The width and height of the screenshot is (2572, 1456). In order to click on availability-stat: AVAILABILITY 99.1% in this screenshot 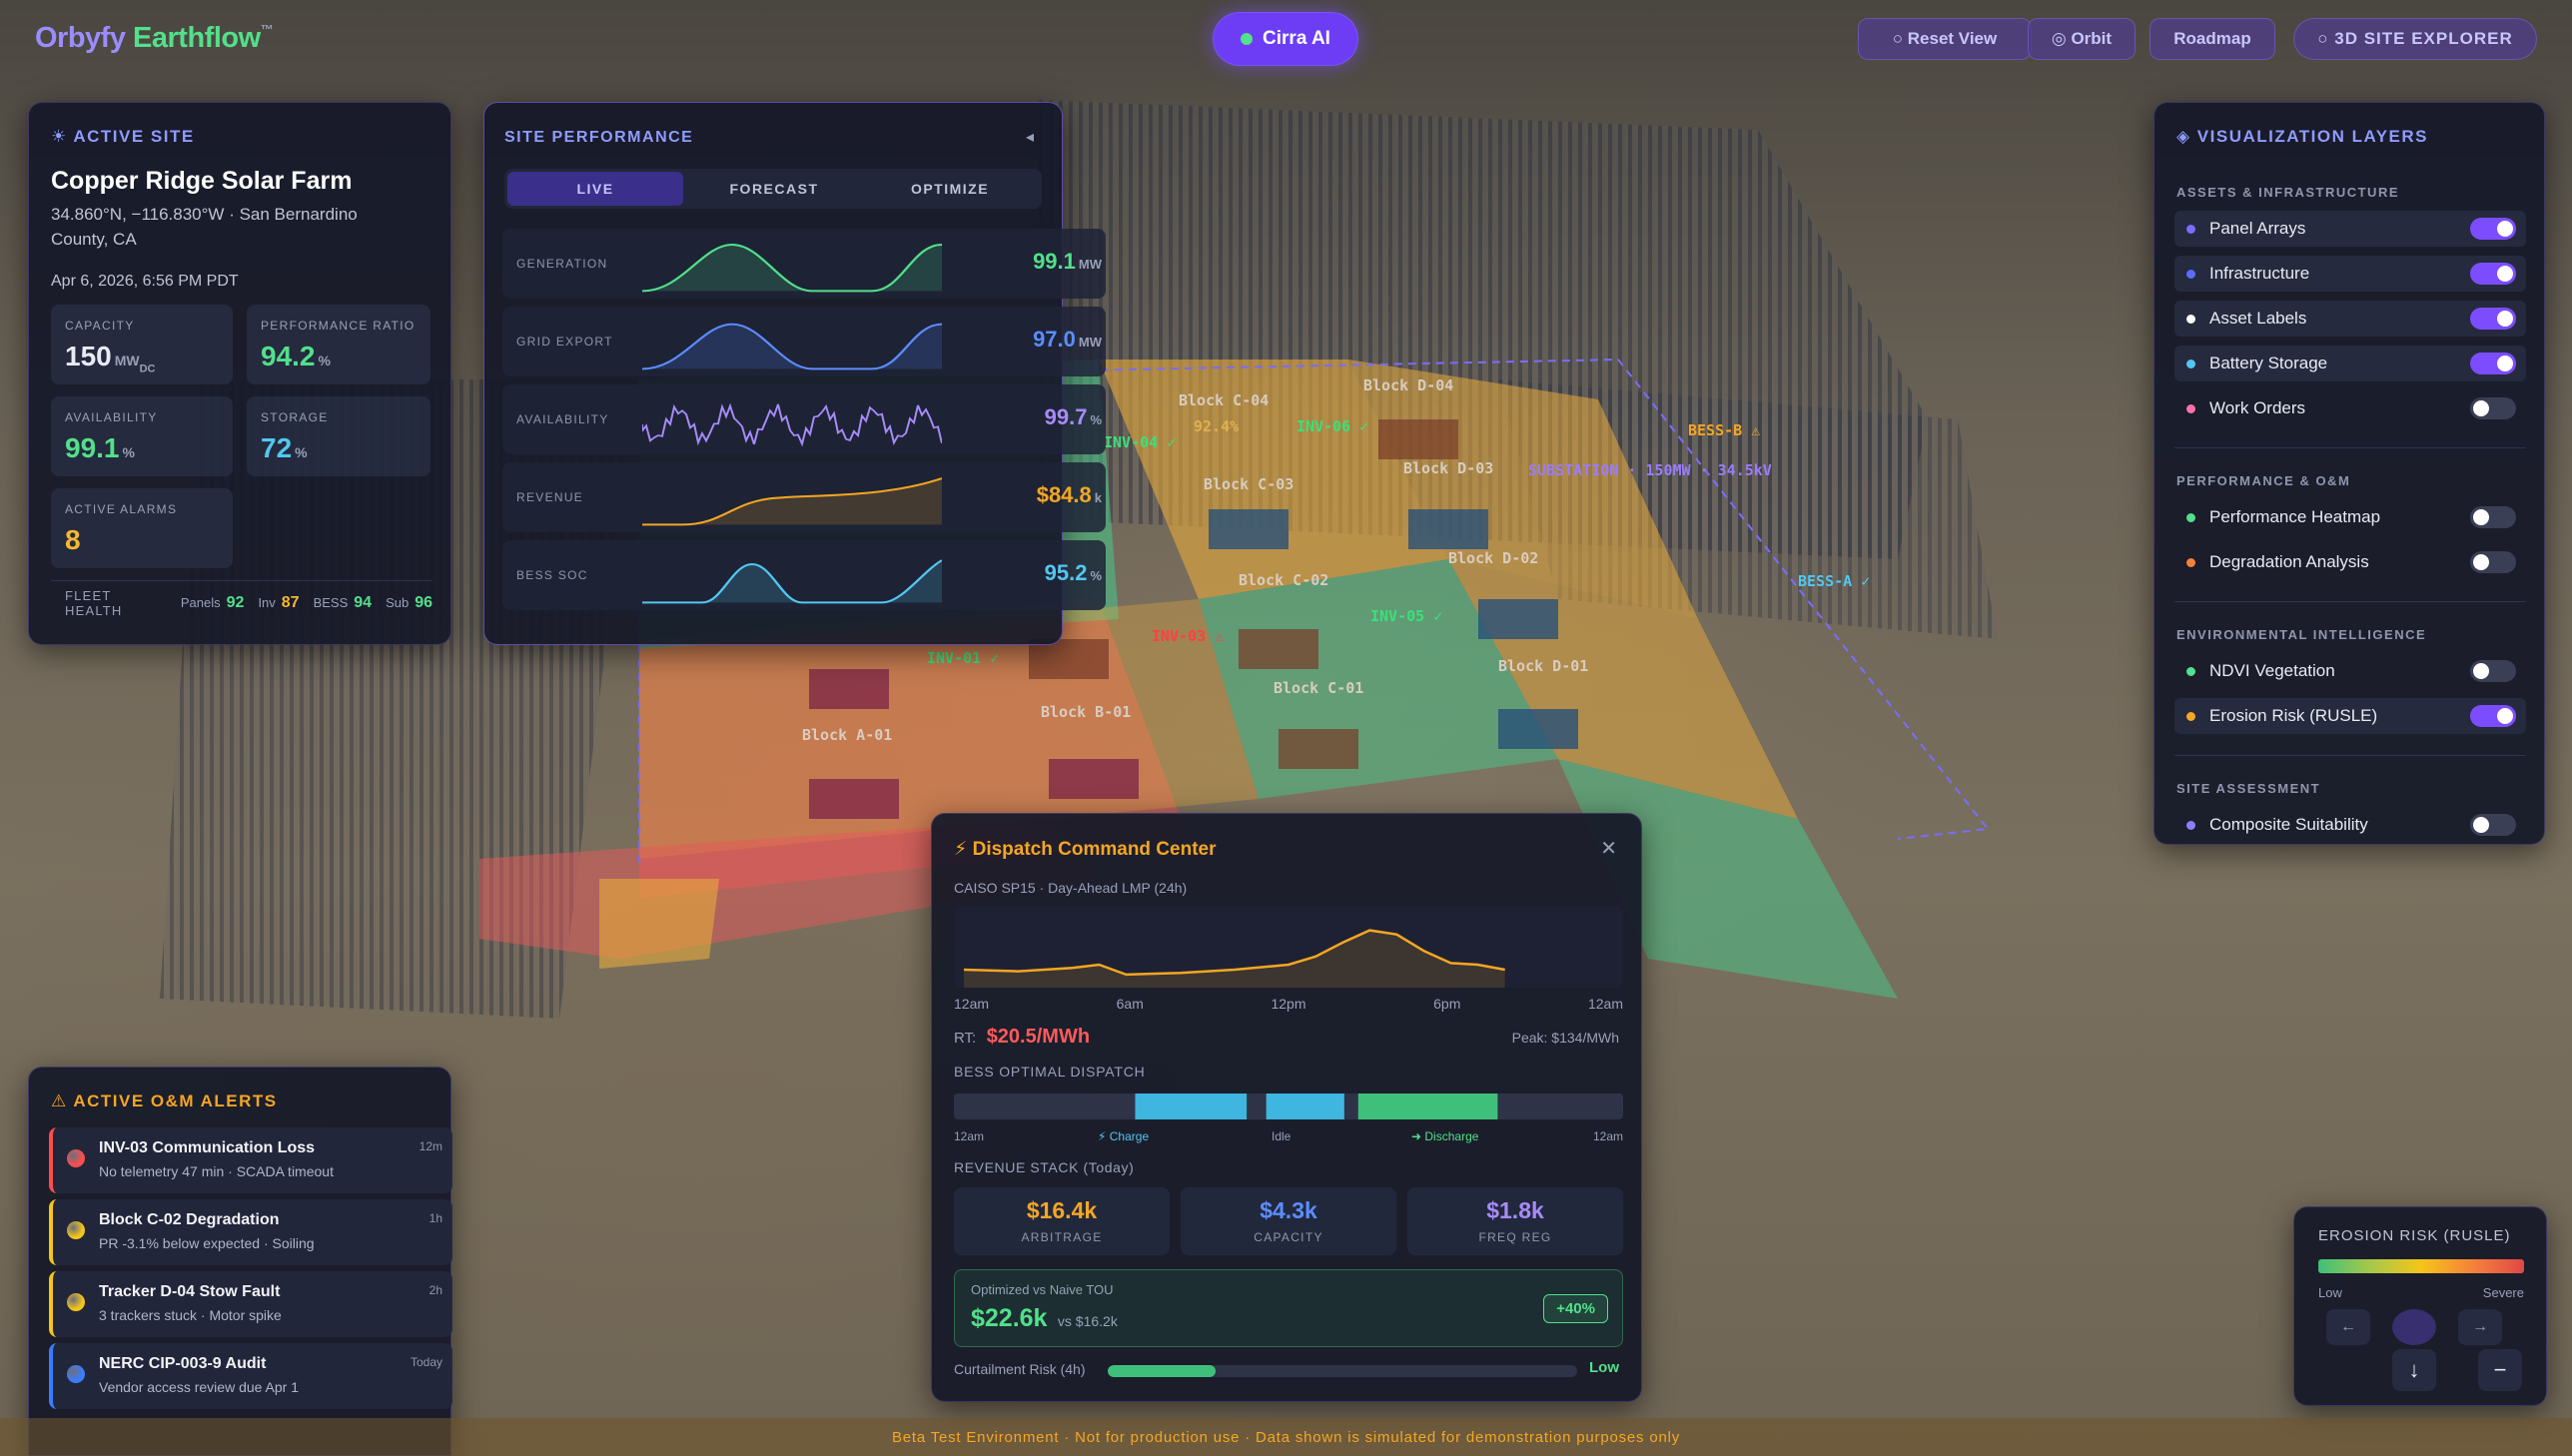, I will do `click(142, 436)`.